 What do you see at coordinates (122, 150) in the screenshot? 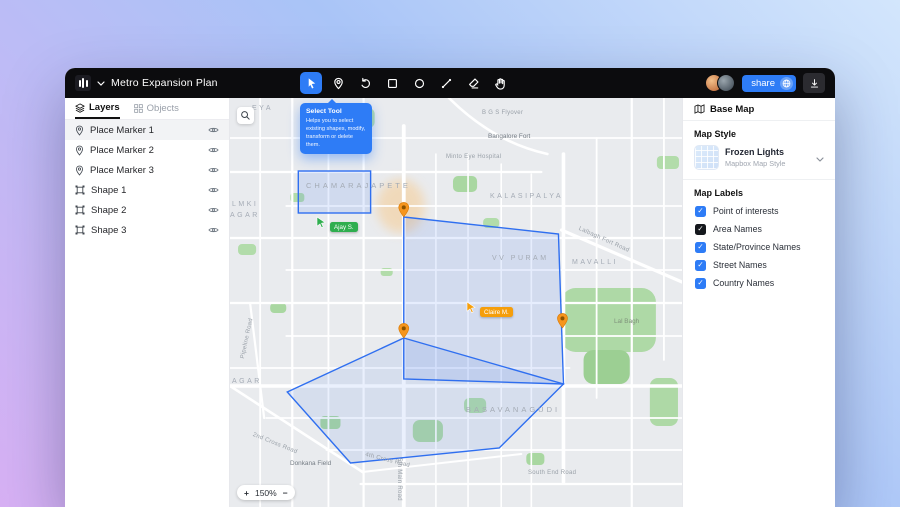
I see `layer-label: Place Marker 2` at bounding box center [122, 150].